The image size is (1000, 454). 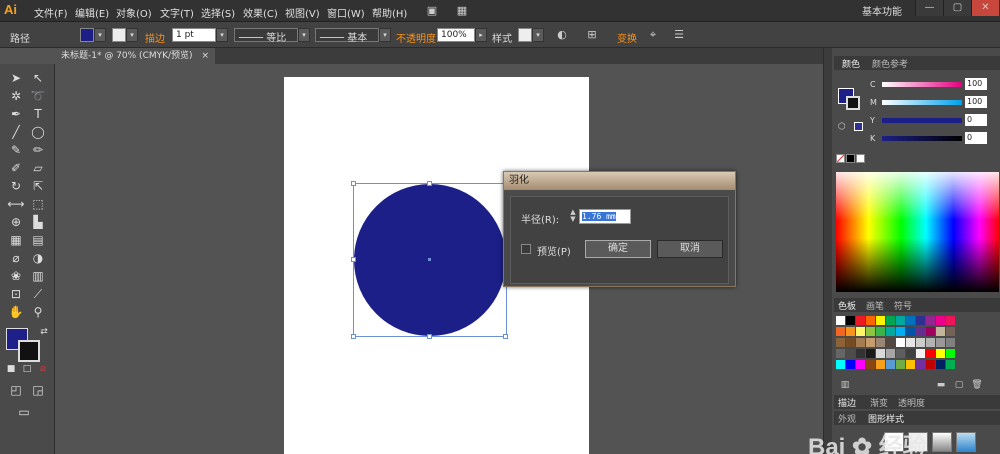 What do you see at coordinates (347, 36) in the screenshot?
I see `brush-definition: ──── 基本` at bounding box center [347, 36].